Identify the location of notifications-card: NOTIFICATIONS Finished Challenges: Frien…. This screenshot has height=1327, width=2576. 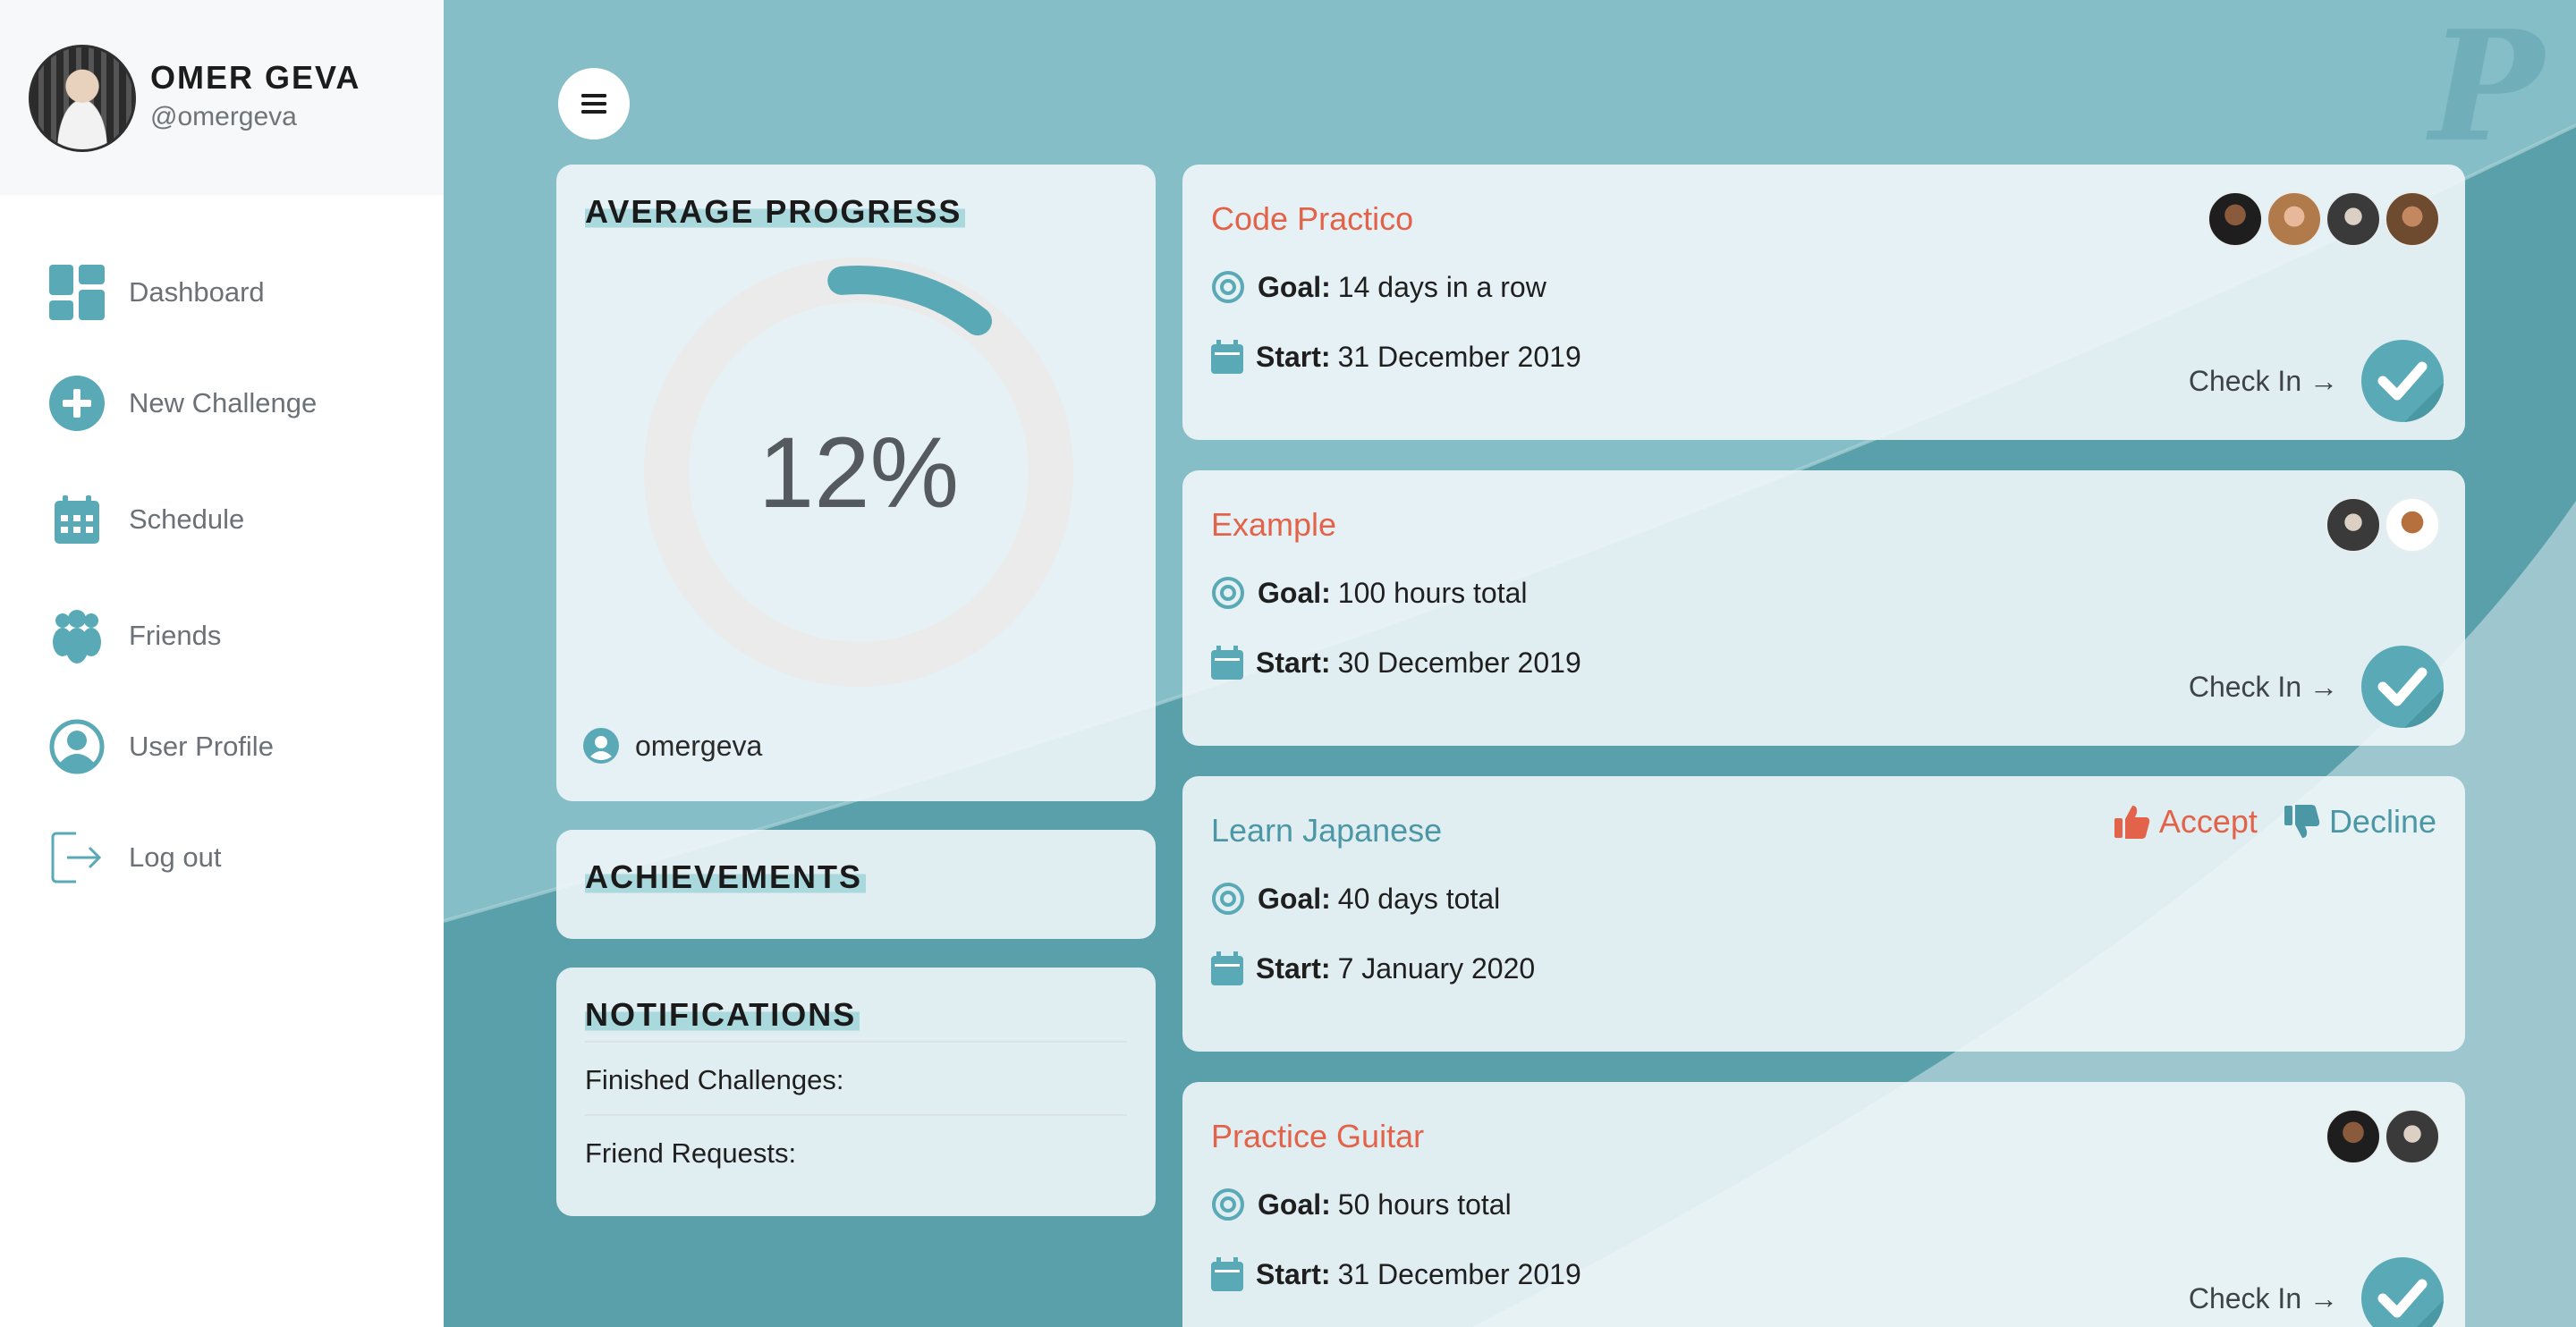
(856, 1092).